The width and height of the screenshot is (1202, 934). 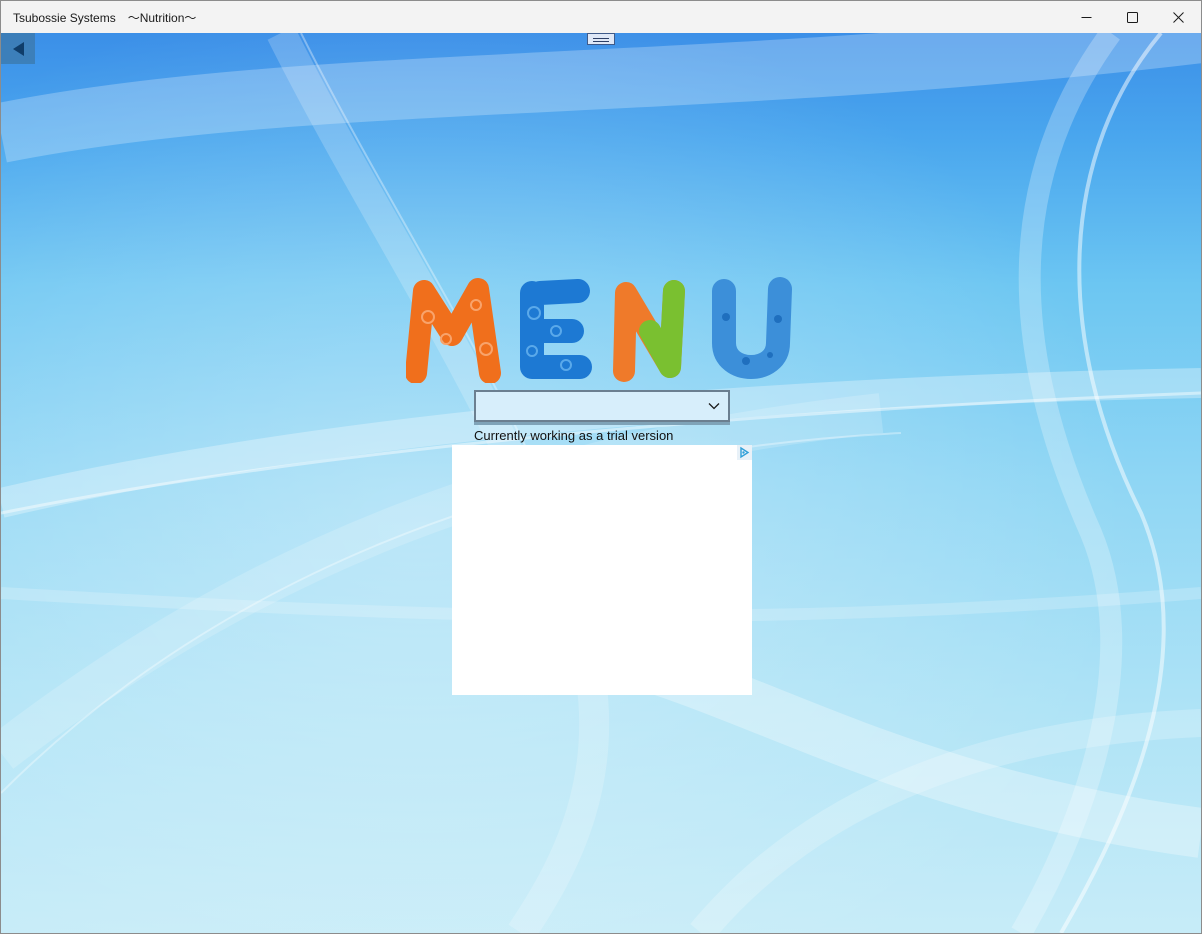 I want to click on close-icon, so click(x=1178, y=17).